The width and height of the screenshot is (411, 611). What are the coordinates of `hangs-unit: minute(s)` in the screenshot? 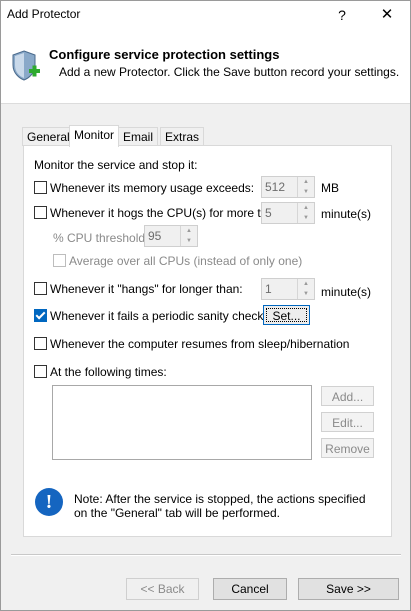 It's located at (346, 292).